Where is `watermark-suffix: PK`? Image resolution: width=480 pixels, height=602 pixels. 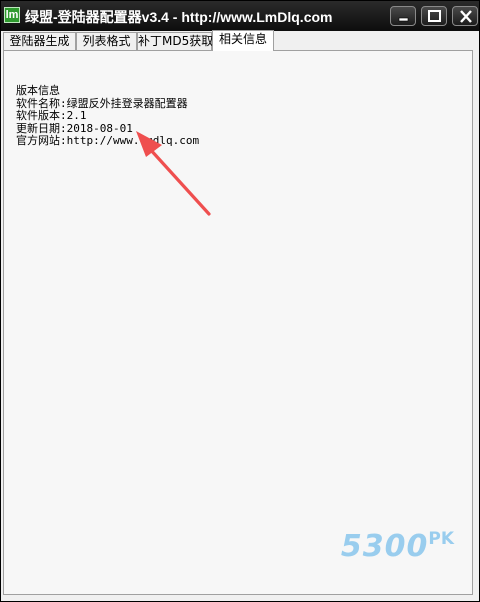
watermark-suffix: PK is located at coordinates (441, 539).